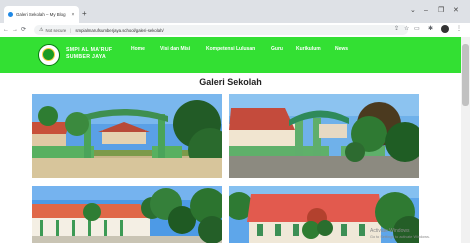 The width and height of the screenshot is (470, 243). What do you see at coordinates (15, 30) in the screenshot?
I see `forward-icon: →` at bounding box center [15, 30].